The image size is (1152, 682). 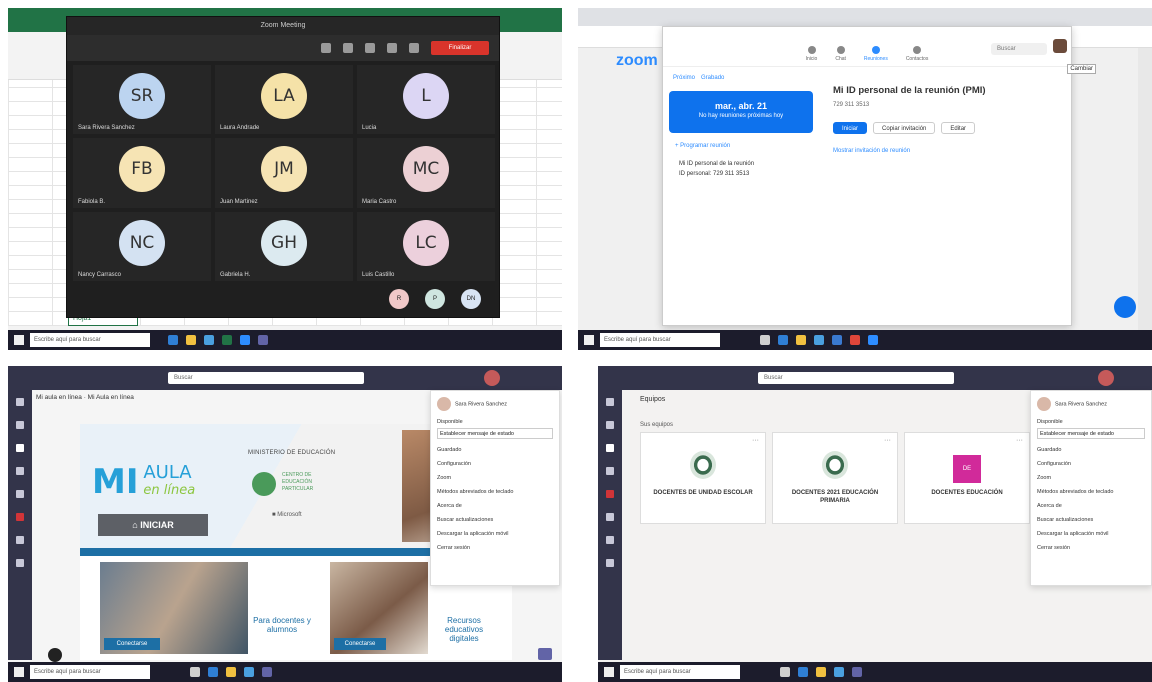 What do you see at coordinates (142, 100) in the screenshot?
I see `participant-tile: SR Sara Rivera Sanchez` at bounding box center [142, 100].